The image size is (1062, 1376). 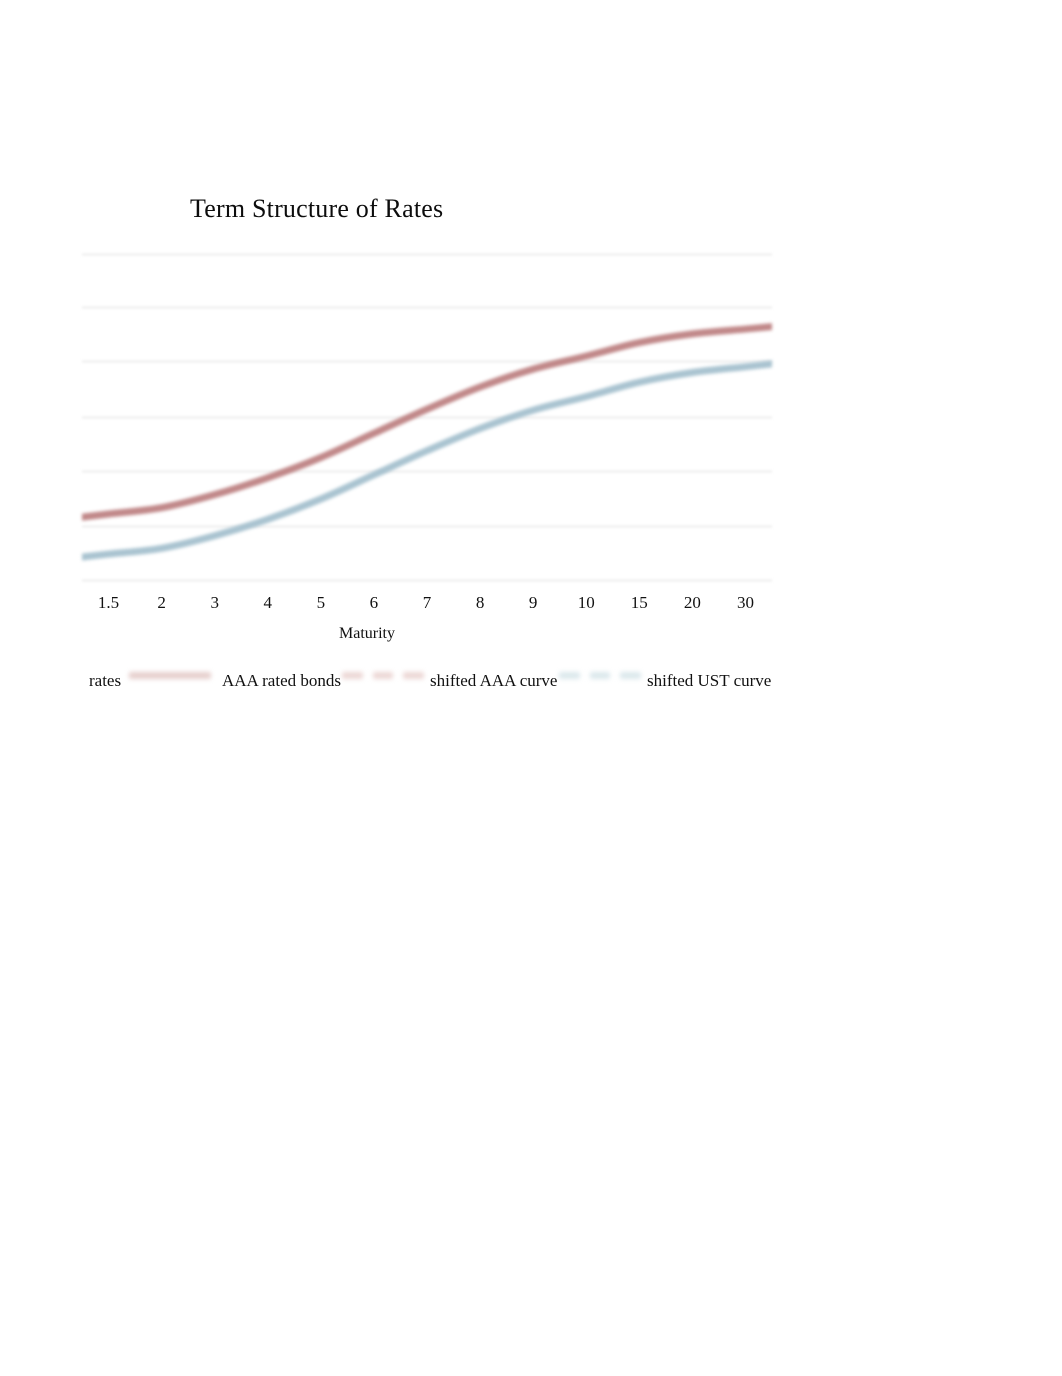 I want to click on x-tick-label: 9, so click(x=533, y=602).